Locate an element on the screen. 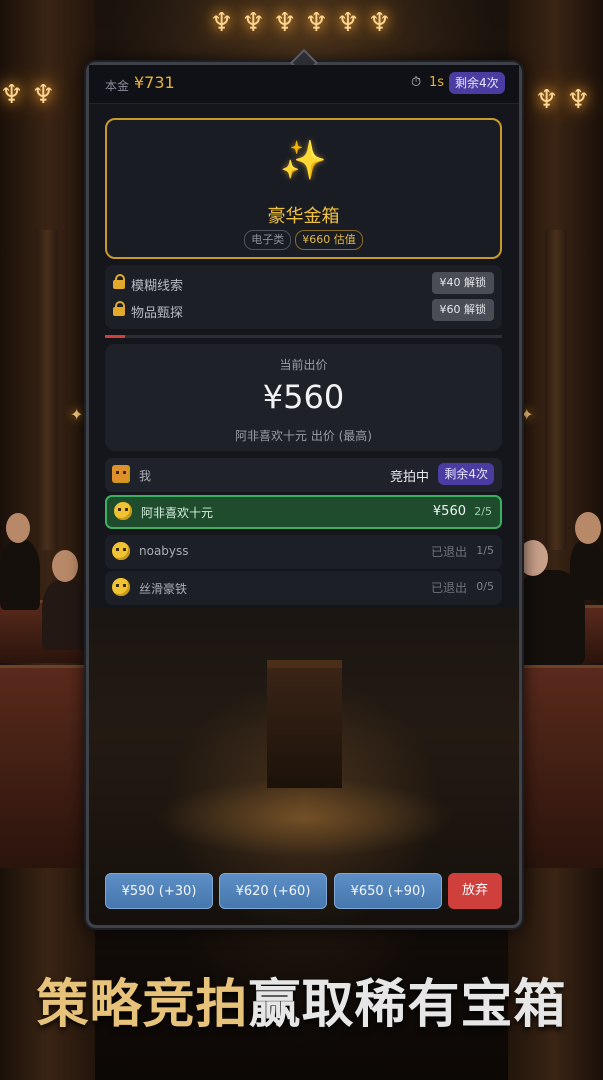 The image size is (603, 1080). status-bar: 本金 ¥731 ⏱ 1s 剩余4次 is located at coordinates (304, 84).